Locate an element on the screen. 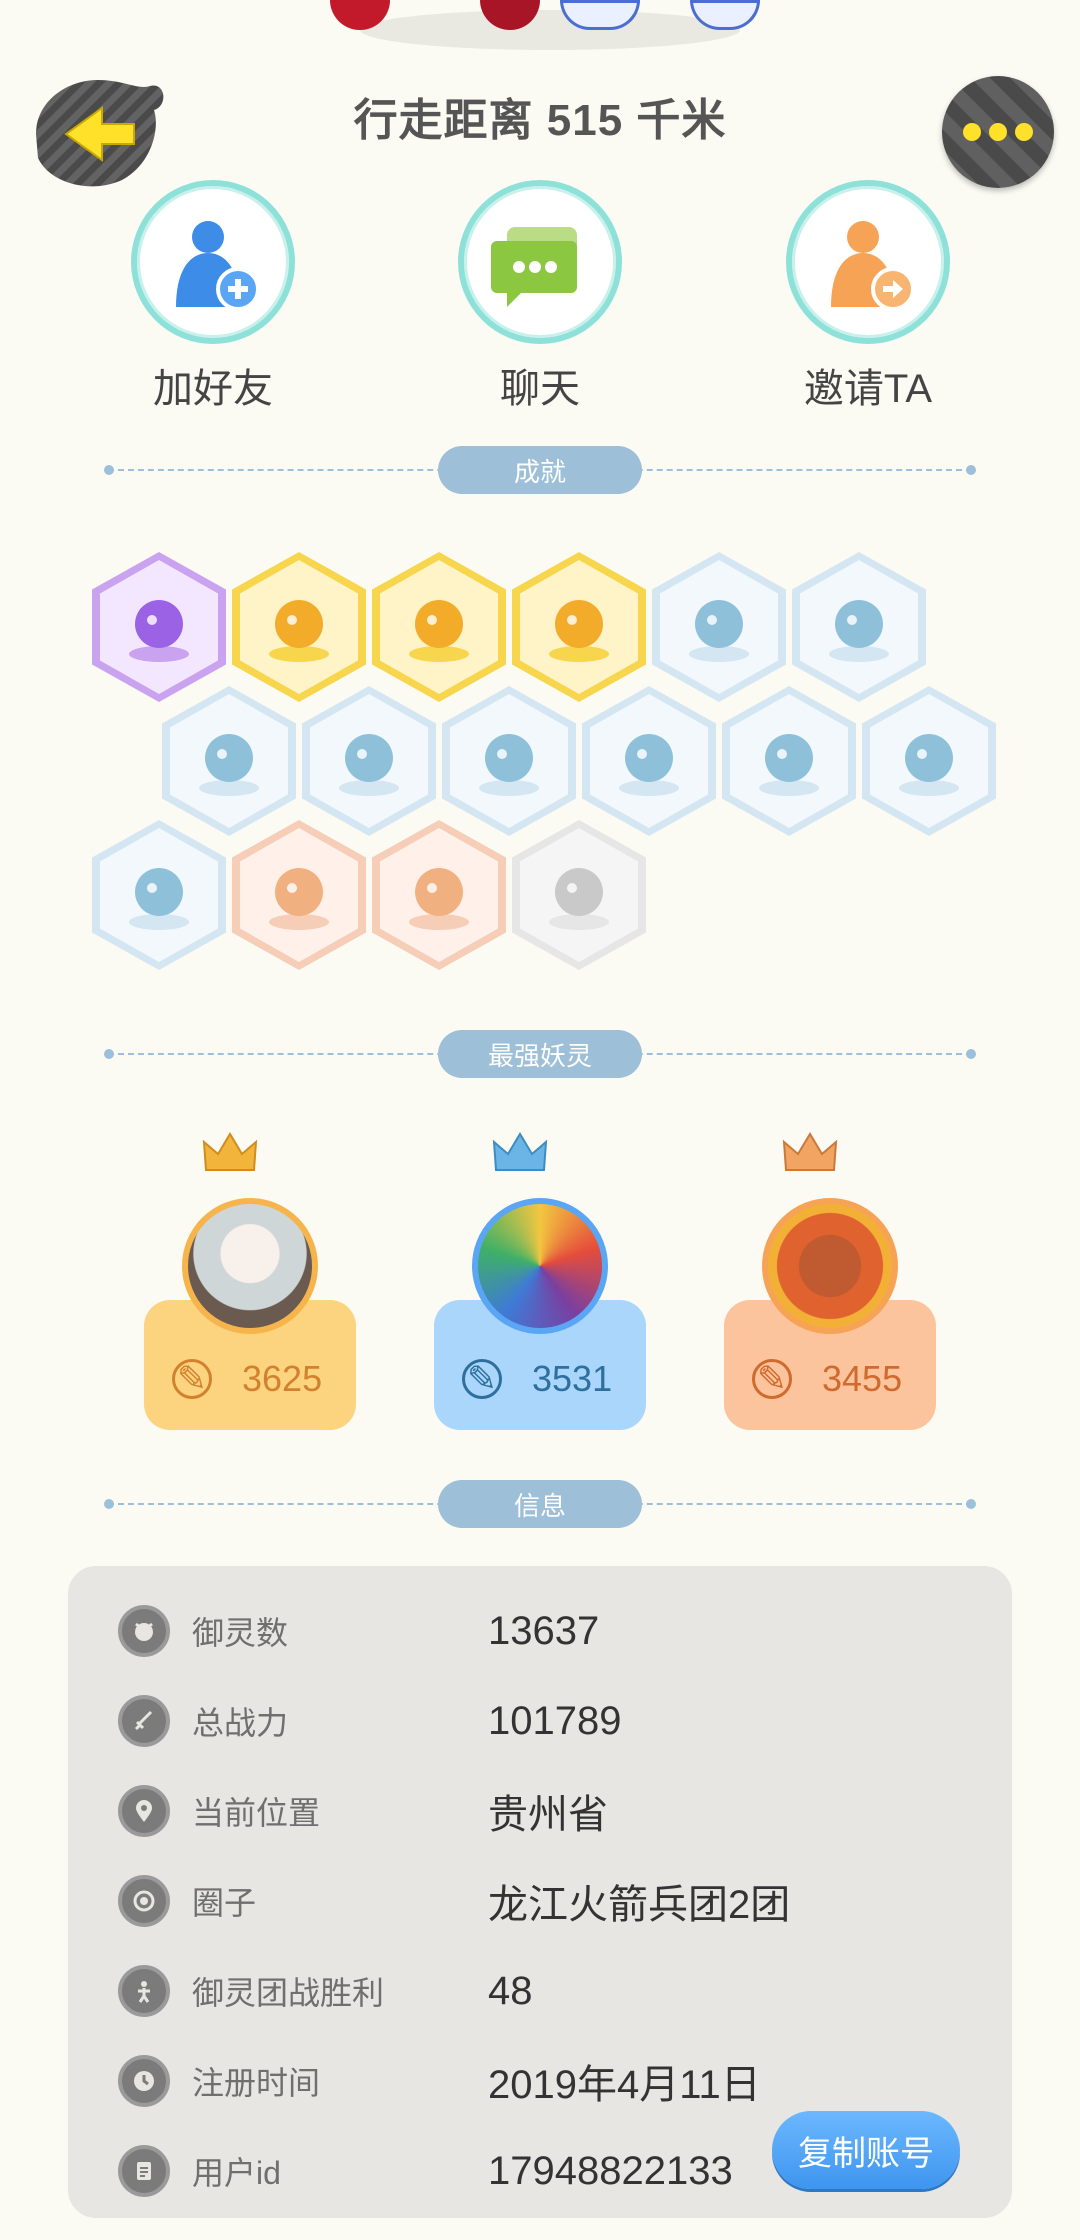 The height and width of the screenshot is (2240, 1080). cat-spirit-icon is located at coordinates (509, 765).